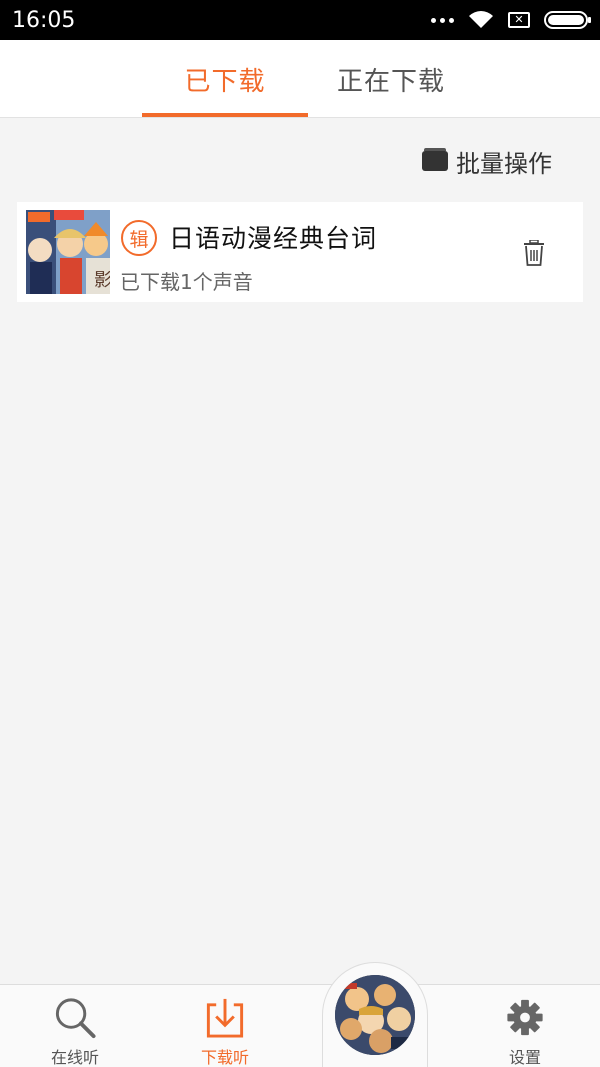 The height and width of the screenshot is (1067, 600). What do you see at coordinates (68, 252) in the screenshot?
I see `album-cover-image: 影` at bounding box center [68, 252].